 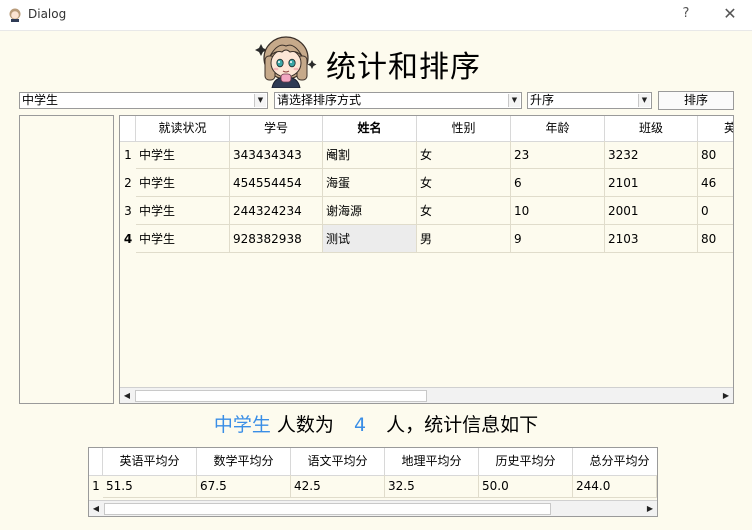 I want to click on column-header-english-avg: 英语平均分, so click(x=150, y=461).